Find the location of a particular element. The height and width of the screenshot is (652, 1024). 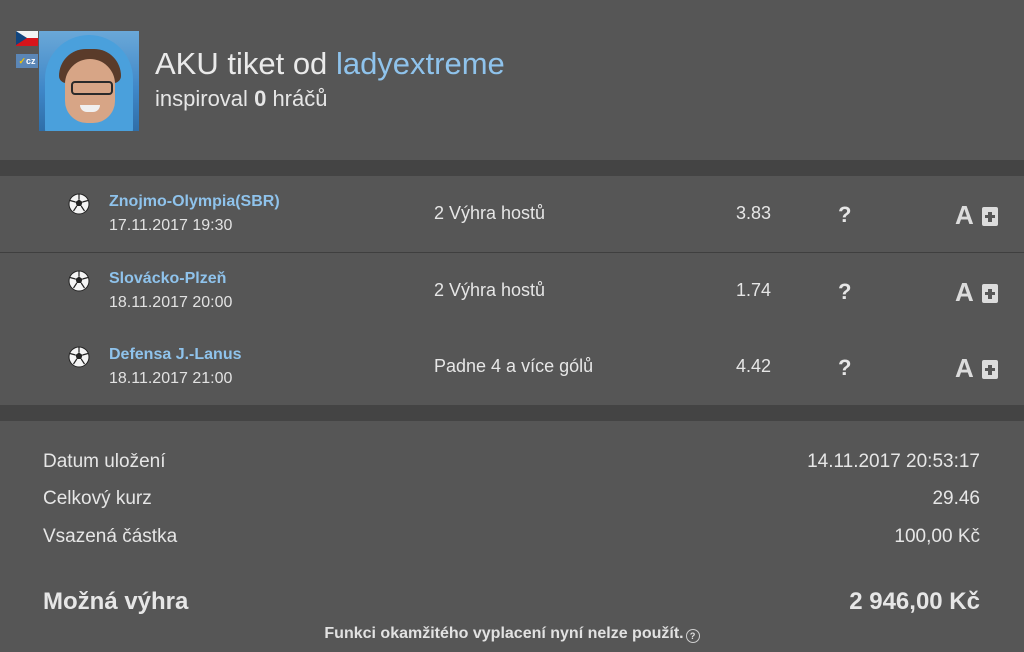

possible-win-value: 2 946,00 Kč is located at coordinates (914, 601).